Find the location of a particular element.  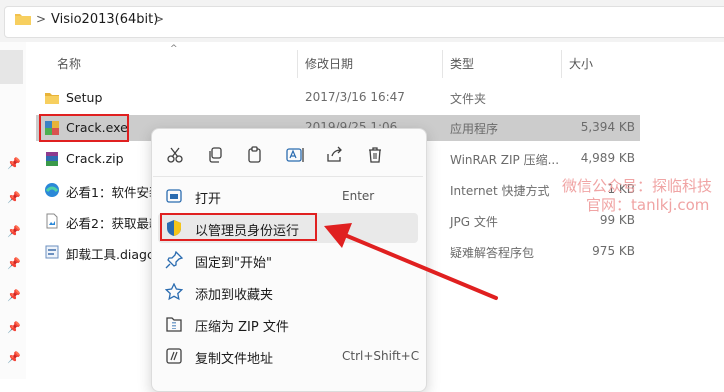

column-header-date: 修改日期 is located at coordinates (329, 64).